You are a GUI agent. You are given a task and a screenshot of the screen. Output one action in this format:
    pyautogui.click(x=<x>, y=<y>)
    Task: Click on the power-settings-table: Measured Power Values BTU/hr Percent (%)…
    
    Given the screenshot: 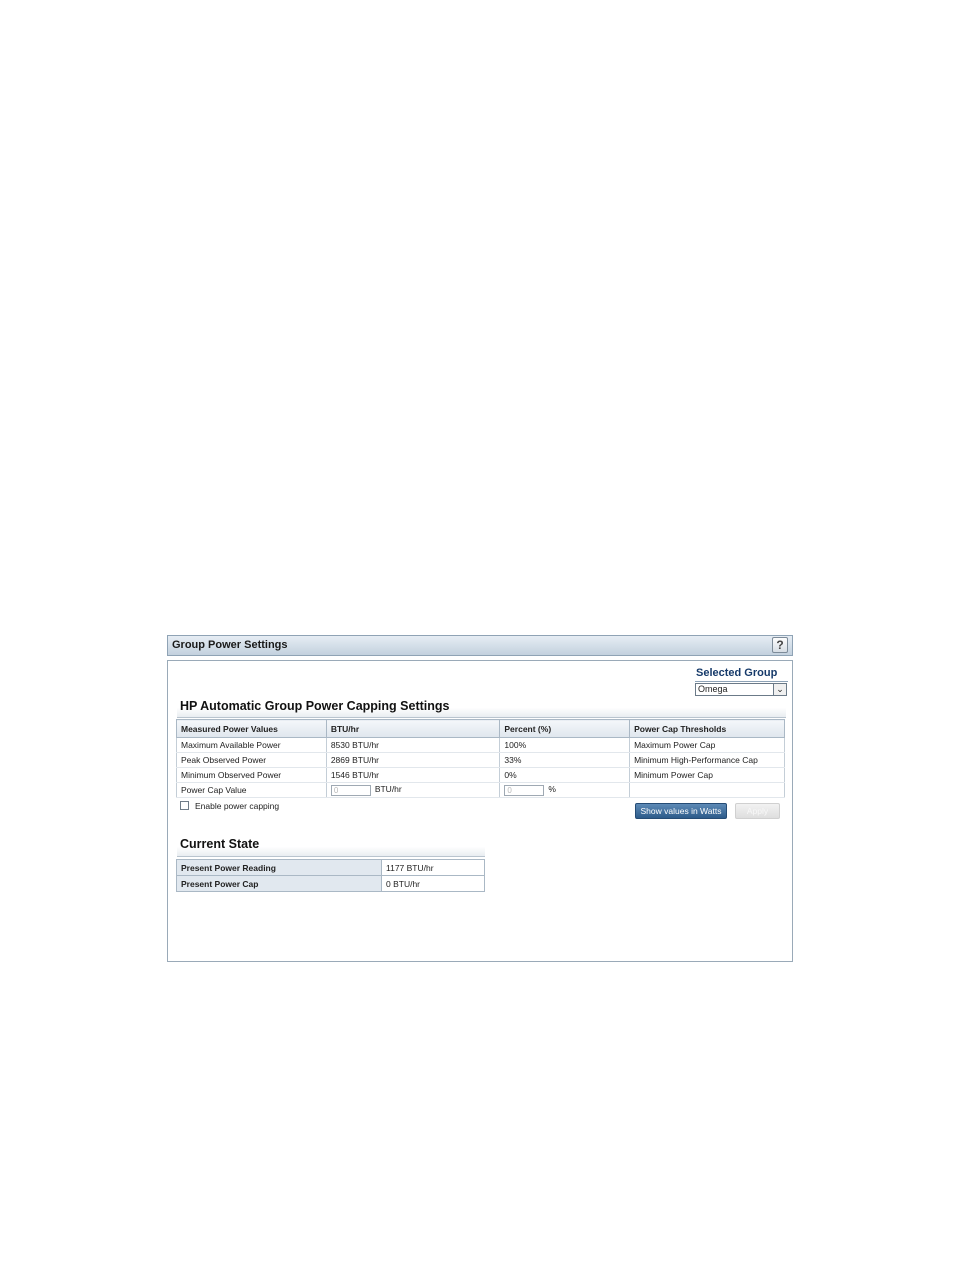 What is the action you would take?
    pyautogui.click(x=480, y=758)
    